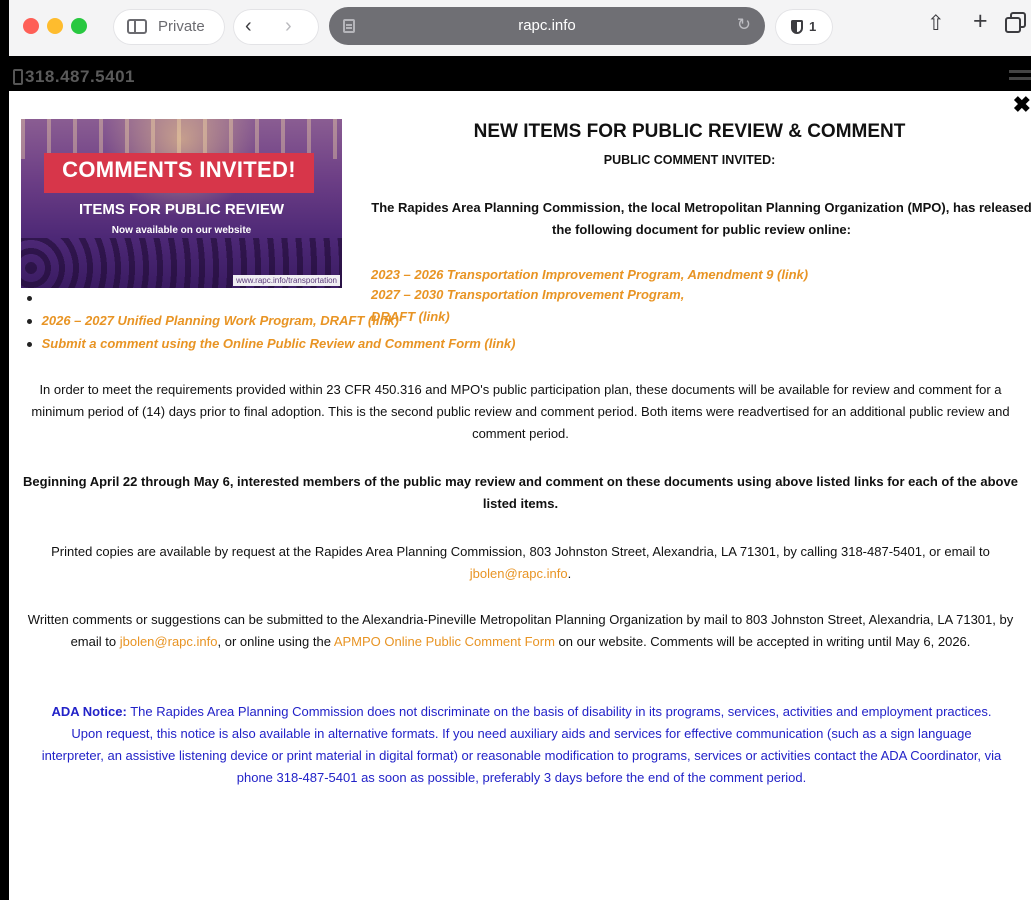 The width and height of the screenshot is (1031, 900). Describe the element at coordinates (689, 160) in the screenshot. I see `modal-subheading: PUBLIC COMMENT INVITED:` at that location.